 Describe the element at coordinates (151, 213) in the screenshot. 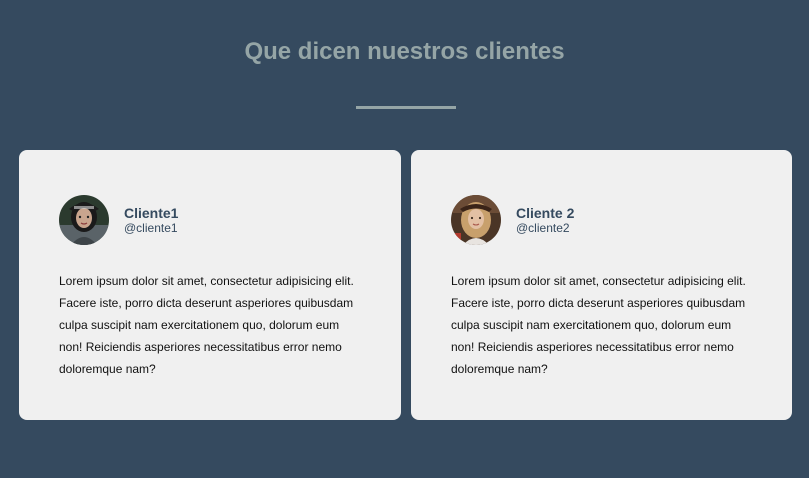

I see `client-name: Cliente1` at that location.